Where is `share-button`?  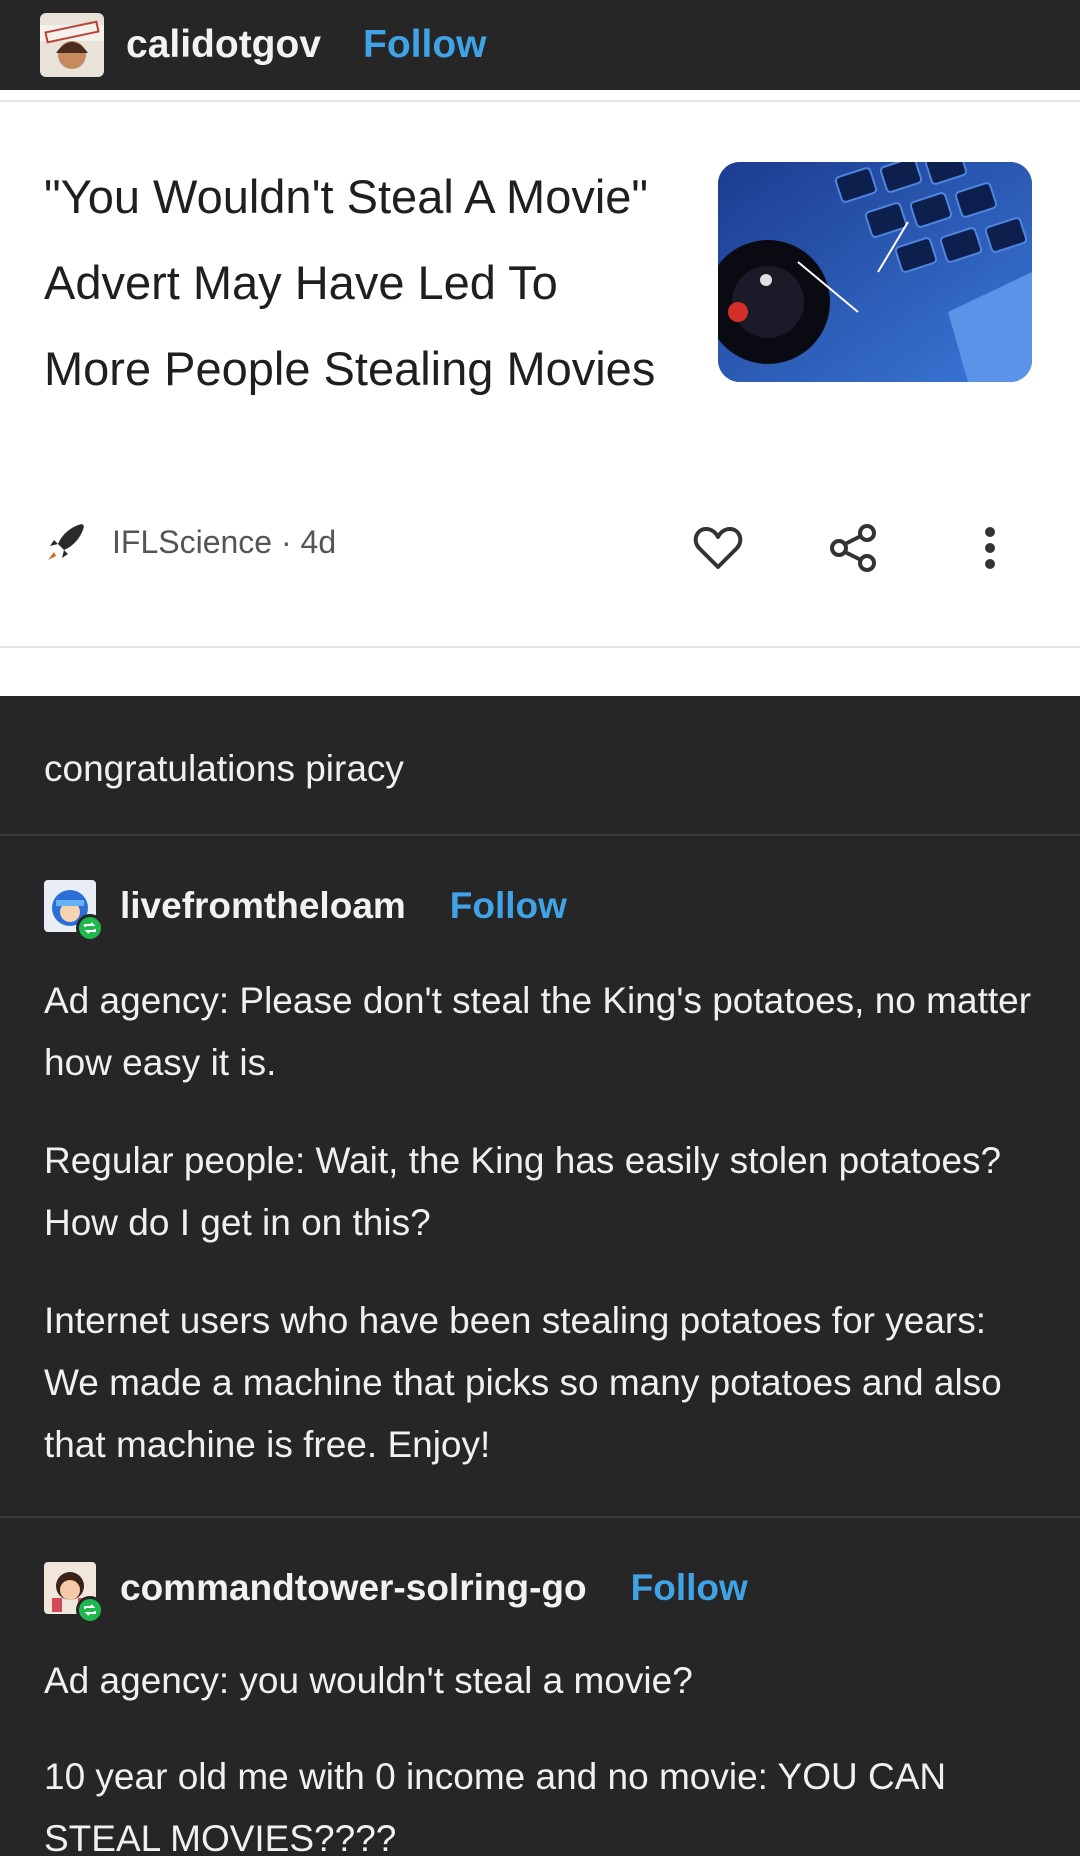
share-button is located at coordinates (854, 548).